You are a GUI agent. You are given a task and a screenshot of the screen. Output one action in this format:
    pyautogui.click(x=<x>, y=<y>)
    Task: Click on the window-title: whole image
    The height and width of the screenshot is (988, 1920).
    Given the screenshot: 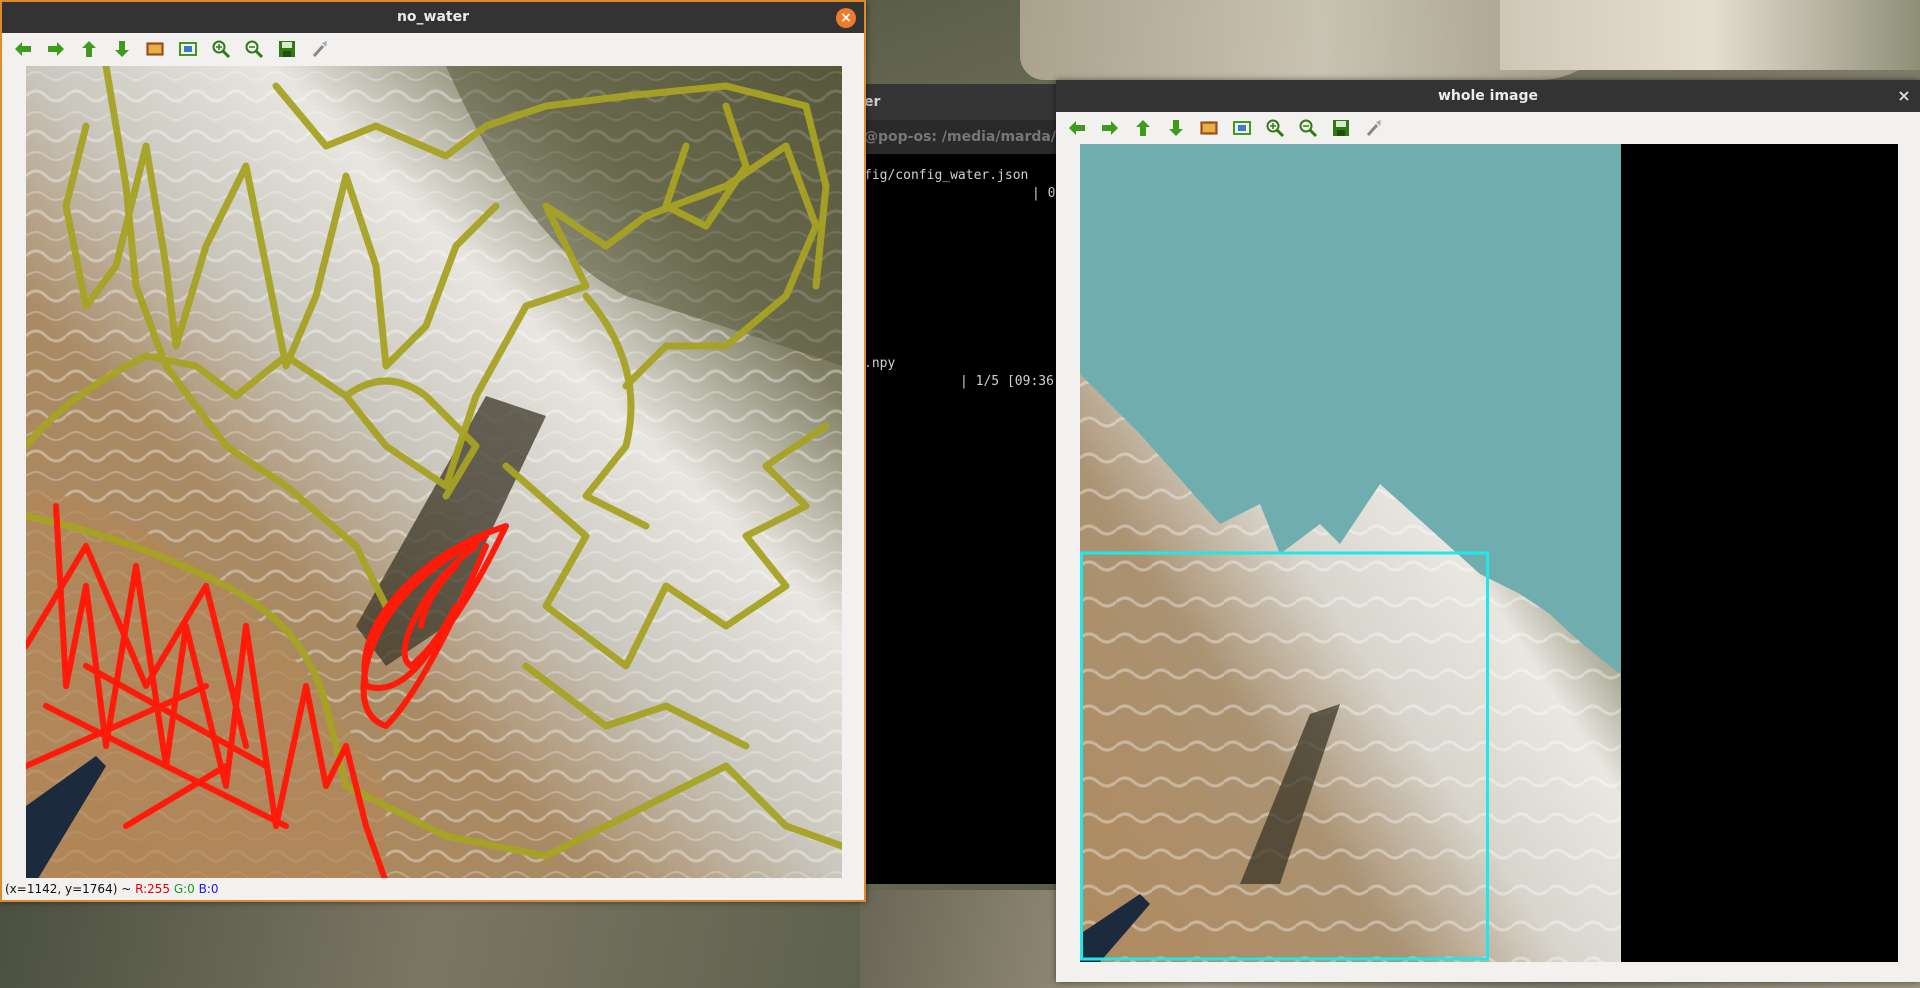 What is the action you would take?
    pyautogui.click(x=1488, y=96)
    